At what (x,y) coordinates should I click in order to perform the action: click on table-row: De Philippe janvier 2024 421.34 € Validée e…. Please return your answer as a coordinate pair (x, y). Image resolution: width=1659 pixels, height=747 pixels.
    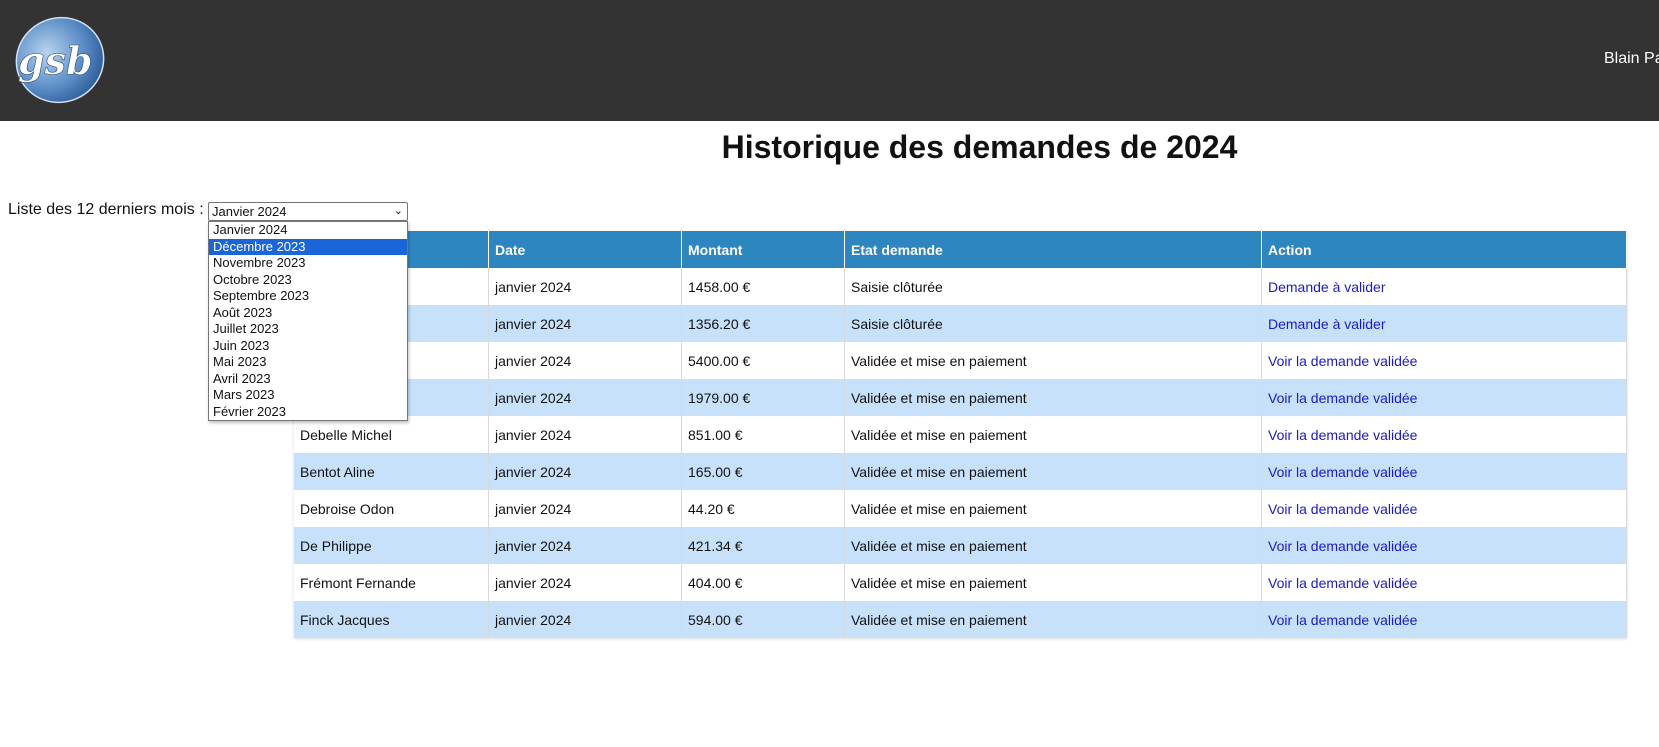
    Looking at the image, I should click on (960, 545).